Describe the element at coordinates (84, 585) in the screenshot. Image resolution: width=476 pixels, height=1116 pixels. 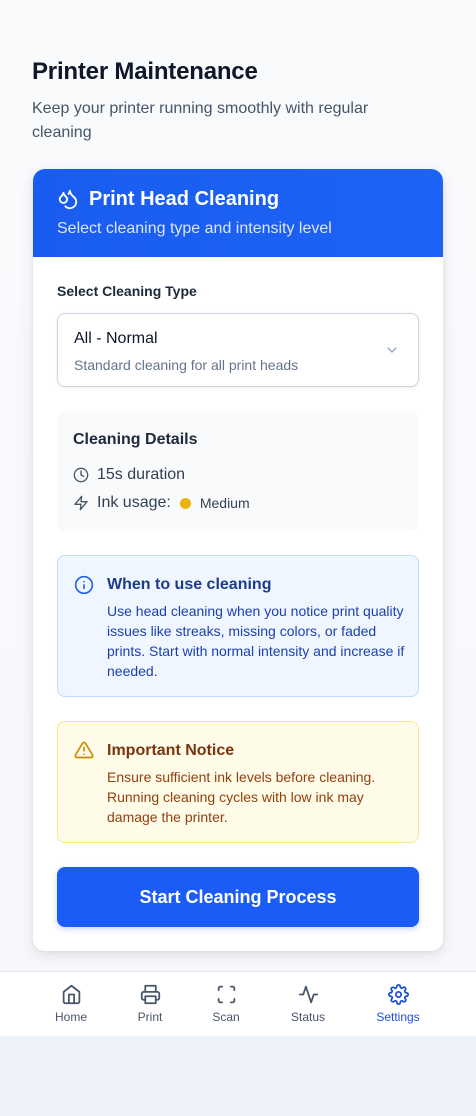
I see `info-icon` at that location.